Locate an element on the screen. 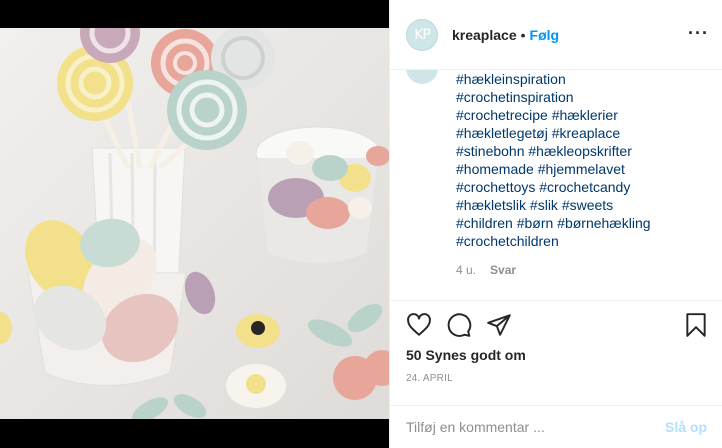 The width and height of the screenshot is (722, 448). username-link: kreaplace is located at coordinates (484, 35).